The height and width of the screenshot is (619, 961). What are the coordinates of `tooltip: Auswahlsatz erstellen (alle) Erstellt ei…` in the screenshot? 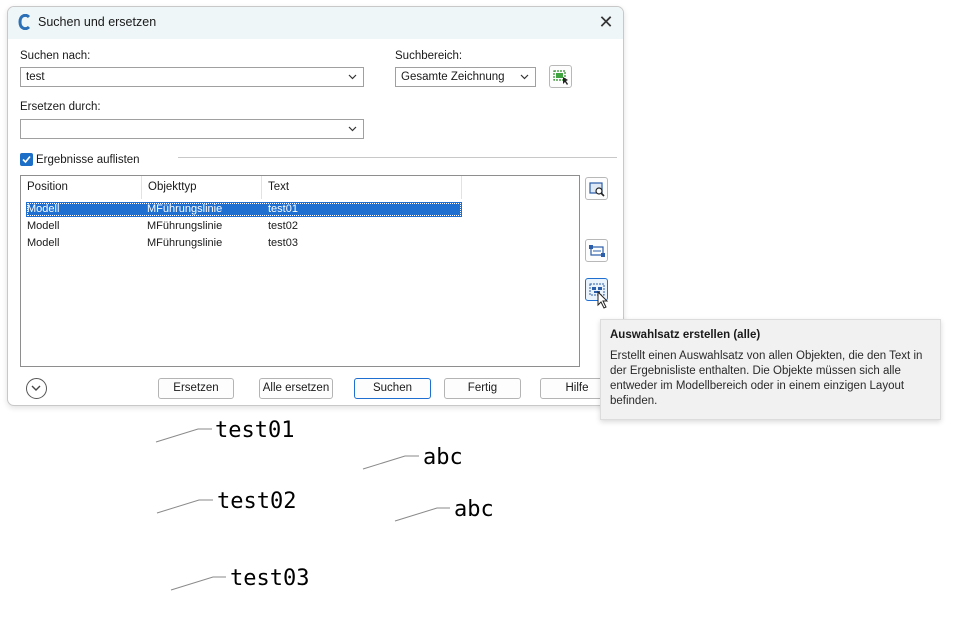 It's located at (770, 369).